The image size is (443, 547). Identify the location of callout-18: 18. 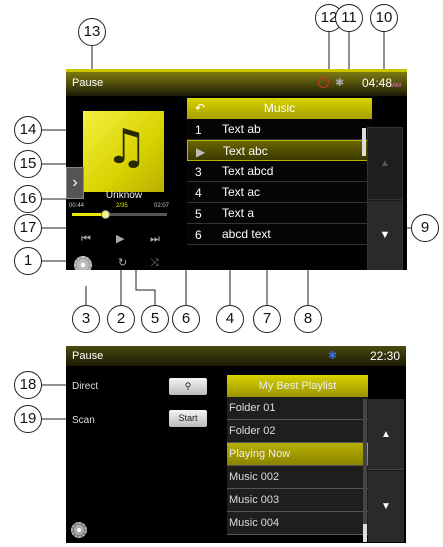
(28, 385).